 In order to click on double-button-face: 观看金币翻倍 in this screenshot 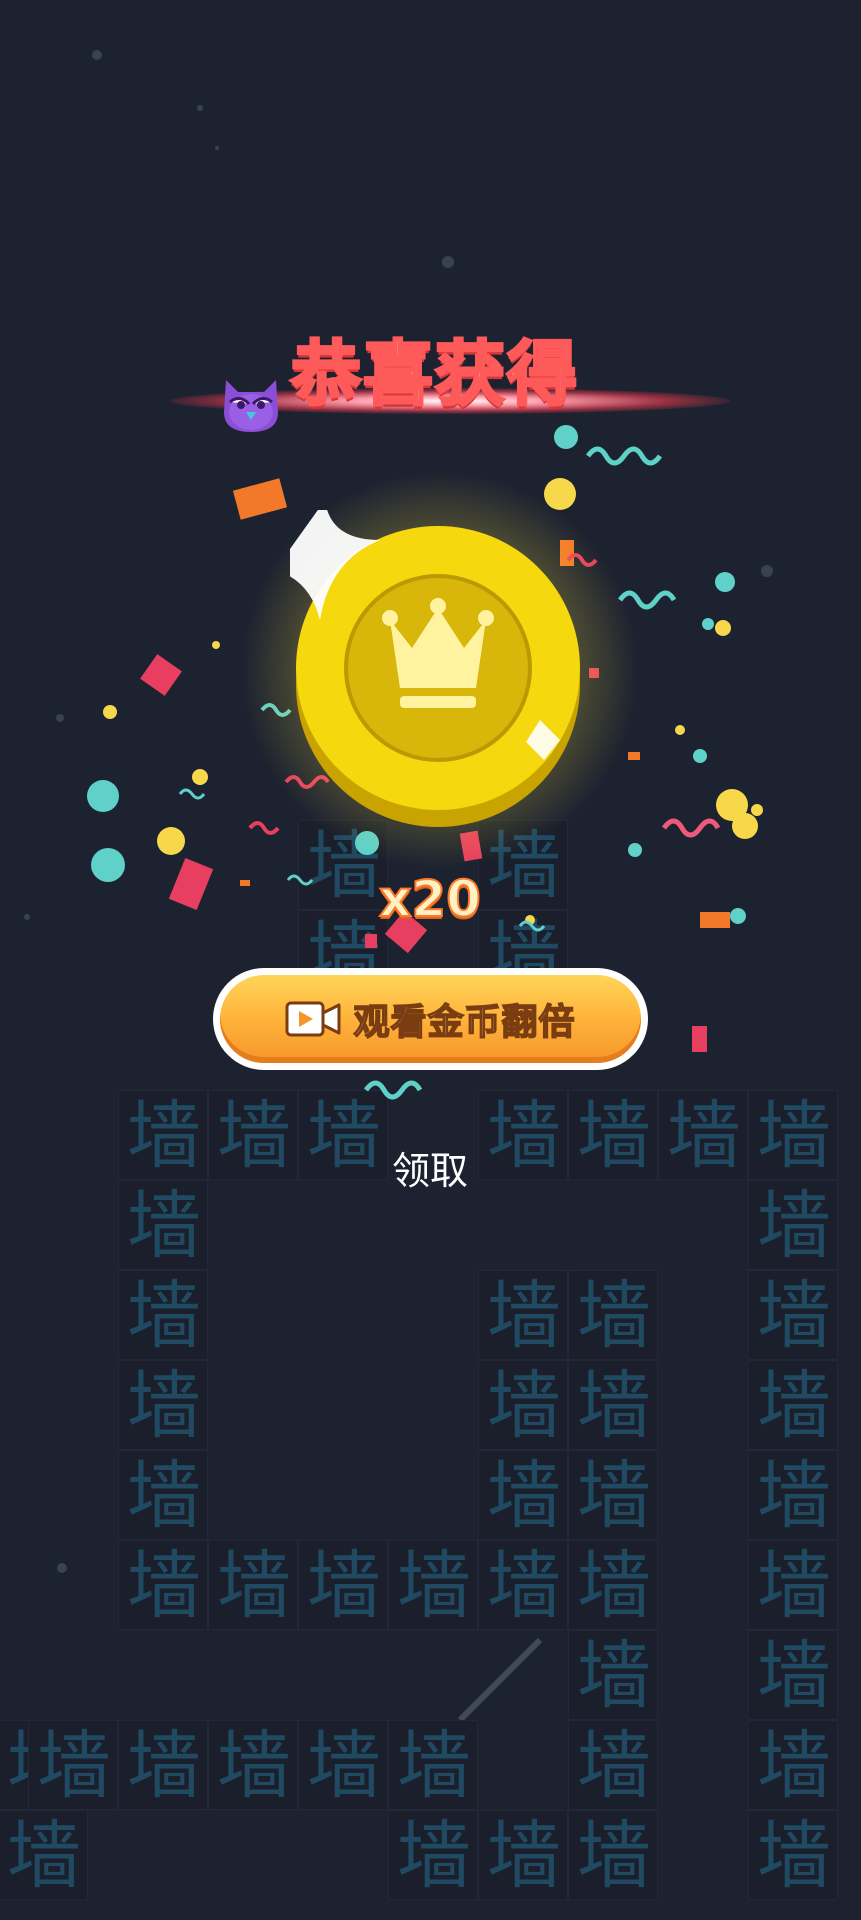, I will do `click(430, 1019)`.